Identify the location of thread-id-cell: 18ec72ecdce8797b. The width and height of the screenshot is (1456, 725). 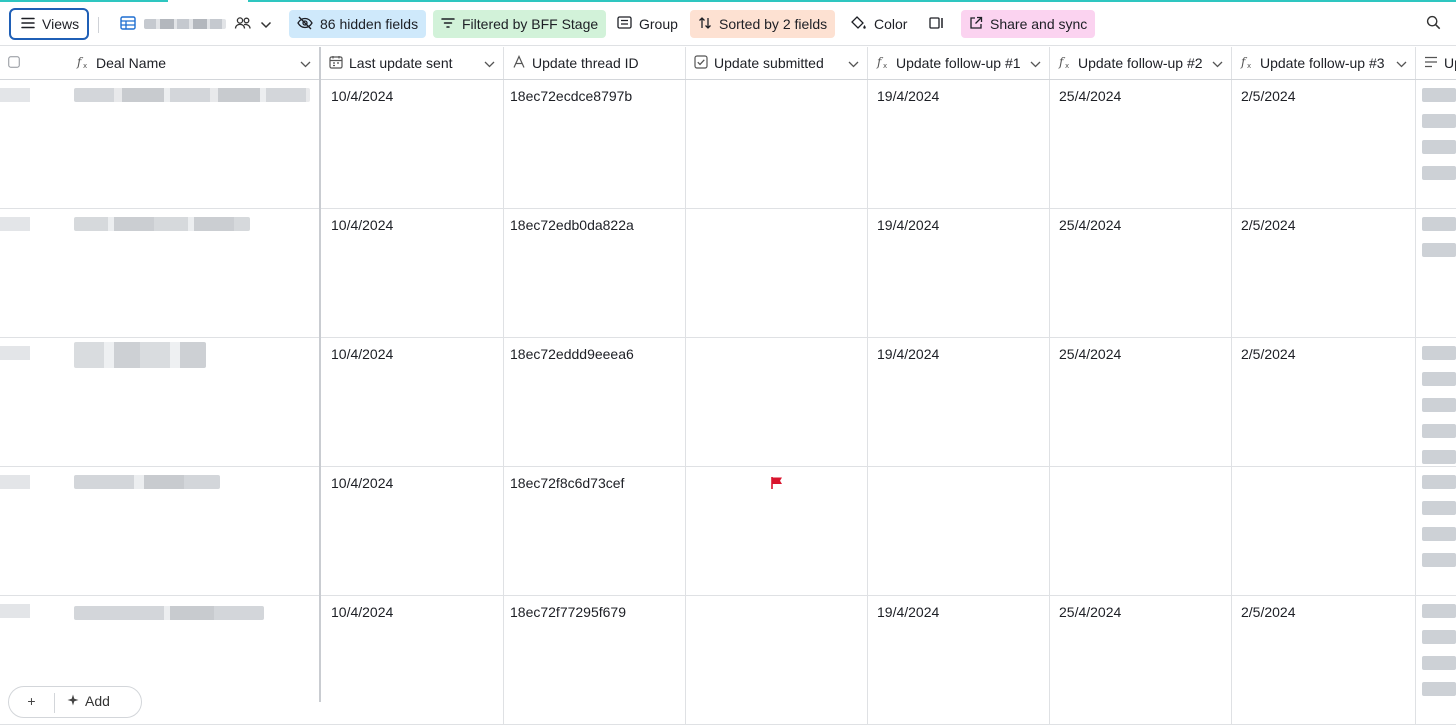
(595, 144).